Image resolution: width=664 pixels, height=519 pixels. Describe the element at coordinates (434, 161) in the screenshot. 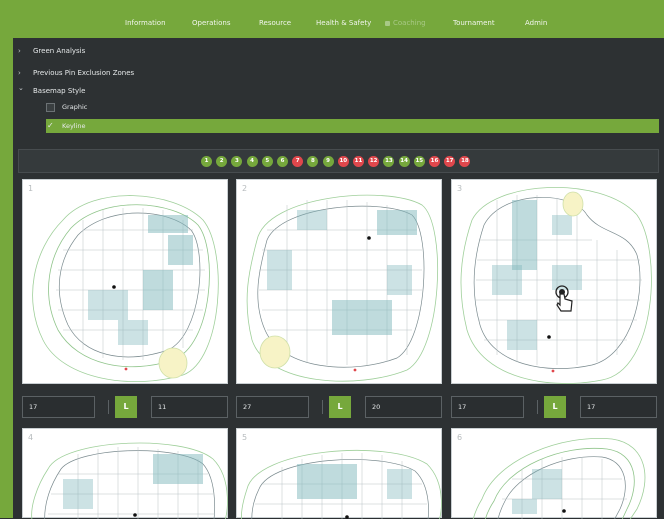

I see `hole-button-16: 16` at that location.